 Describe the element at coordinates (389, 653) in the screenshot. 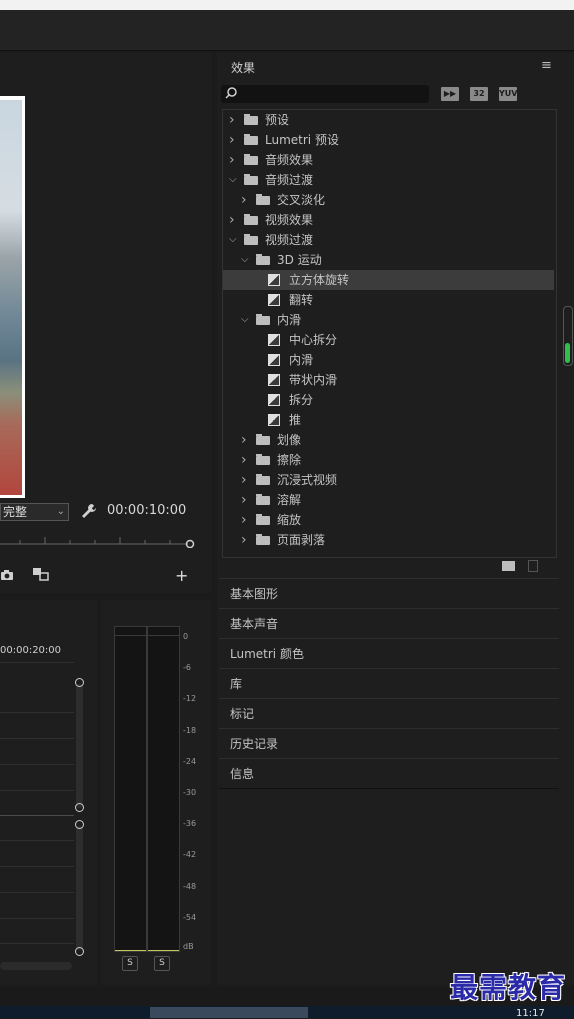

I see `panel-lumetri-color: Lumetri 颜色` at that location.